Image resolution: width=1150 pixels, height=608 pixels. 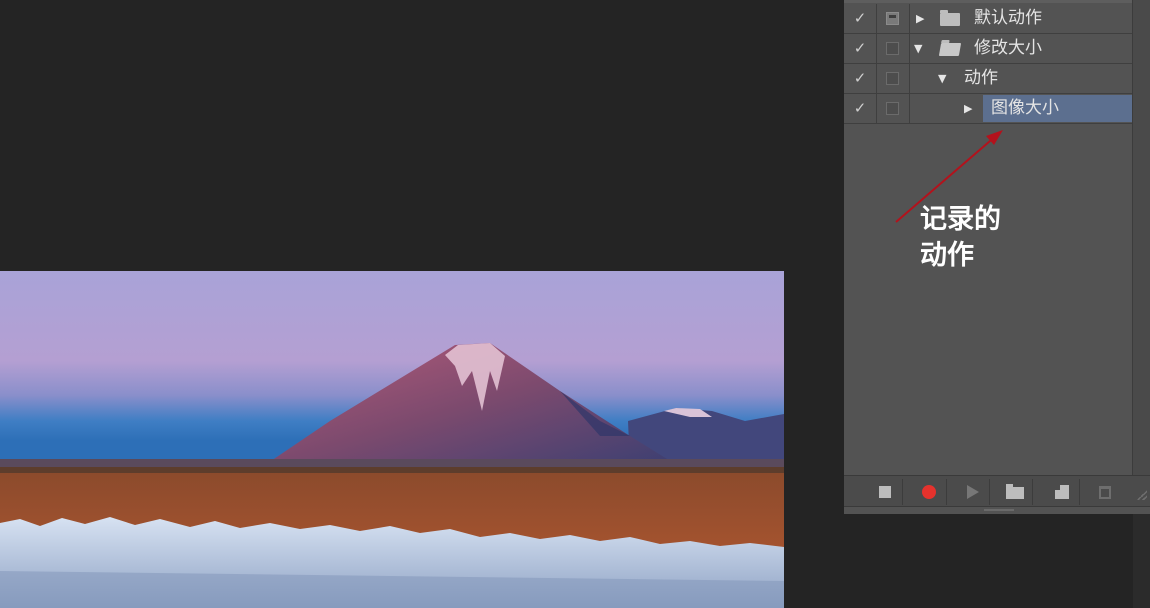 I want to click on record-icon, so click(x=929, y=492).